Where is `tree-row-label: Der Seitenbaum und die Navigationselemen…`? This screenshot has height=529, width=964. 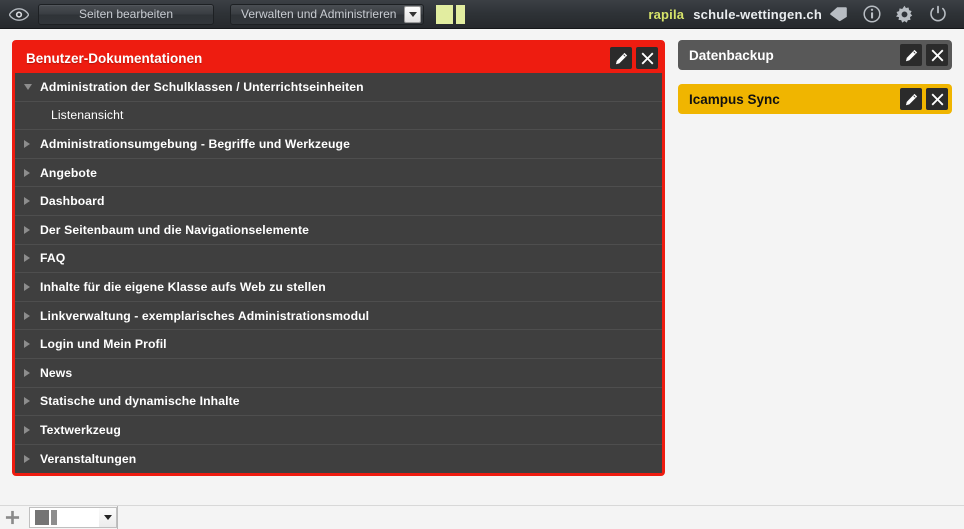
tree-row-label: Der Seitenbaum und die Navigationselemen… is located at coordinates (175, 229).